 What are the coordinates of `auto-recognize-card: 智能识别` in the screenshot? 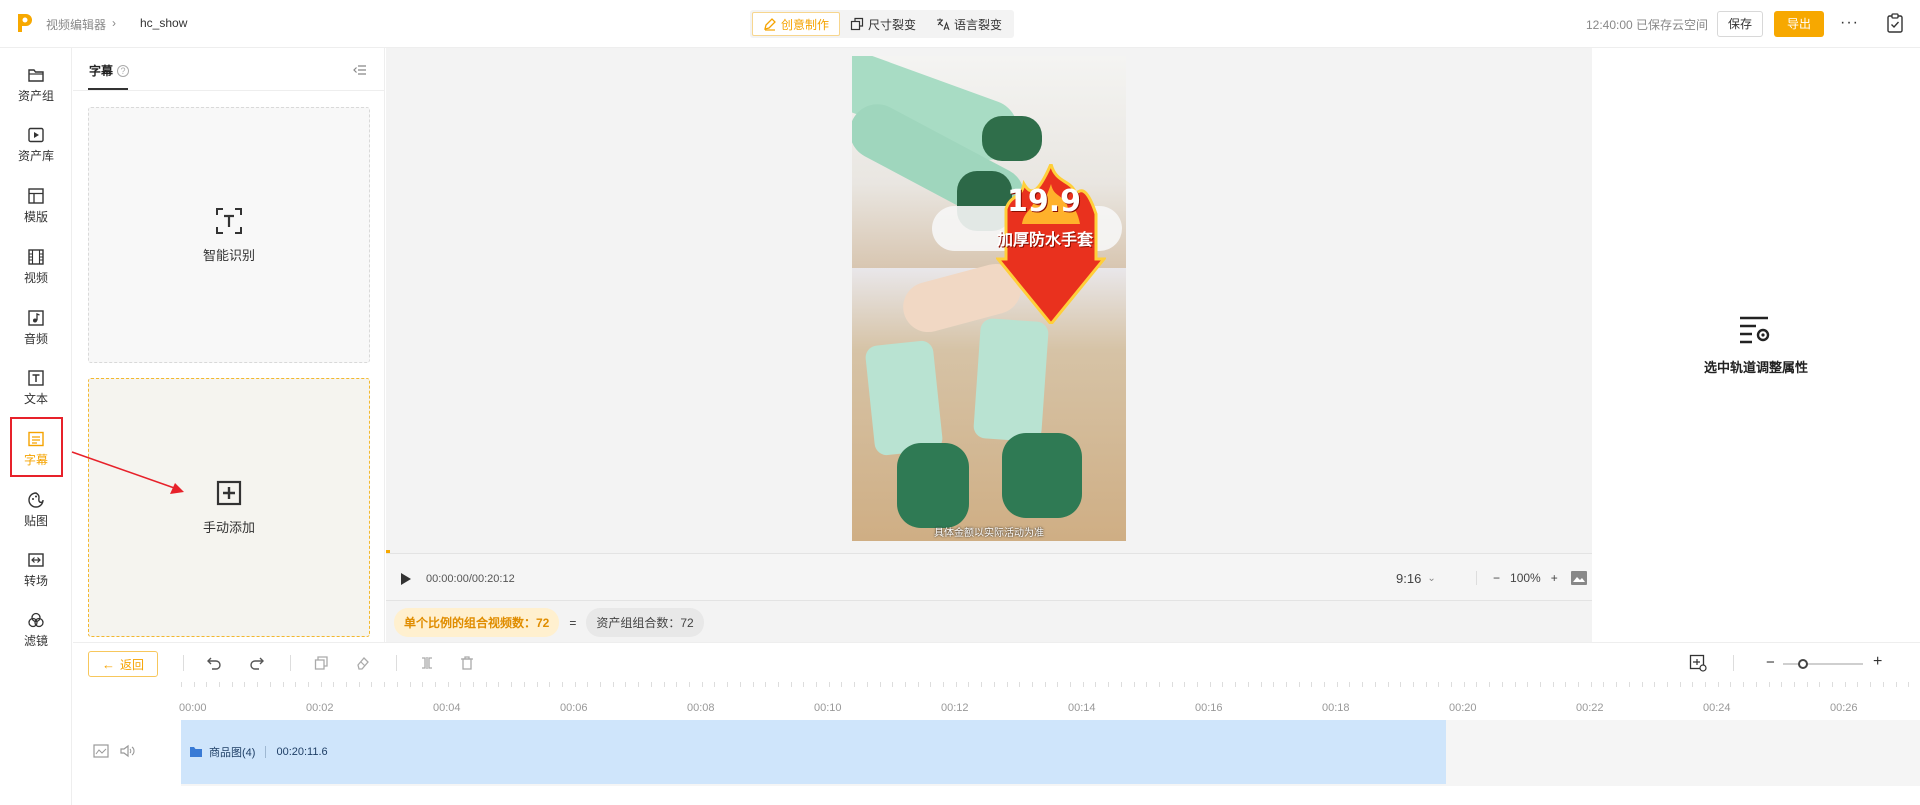 It's located at (229, 235).